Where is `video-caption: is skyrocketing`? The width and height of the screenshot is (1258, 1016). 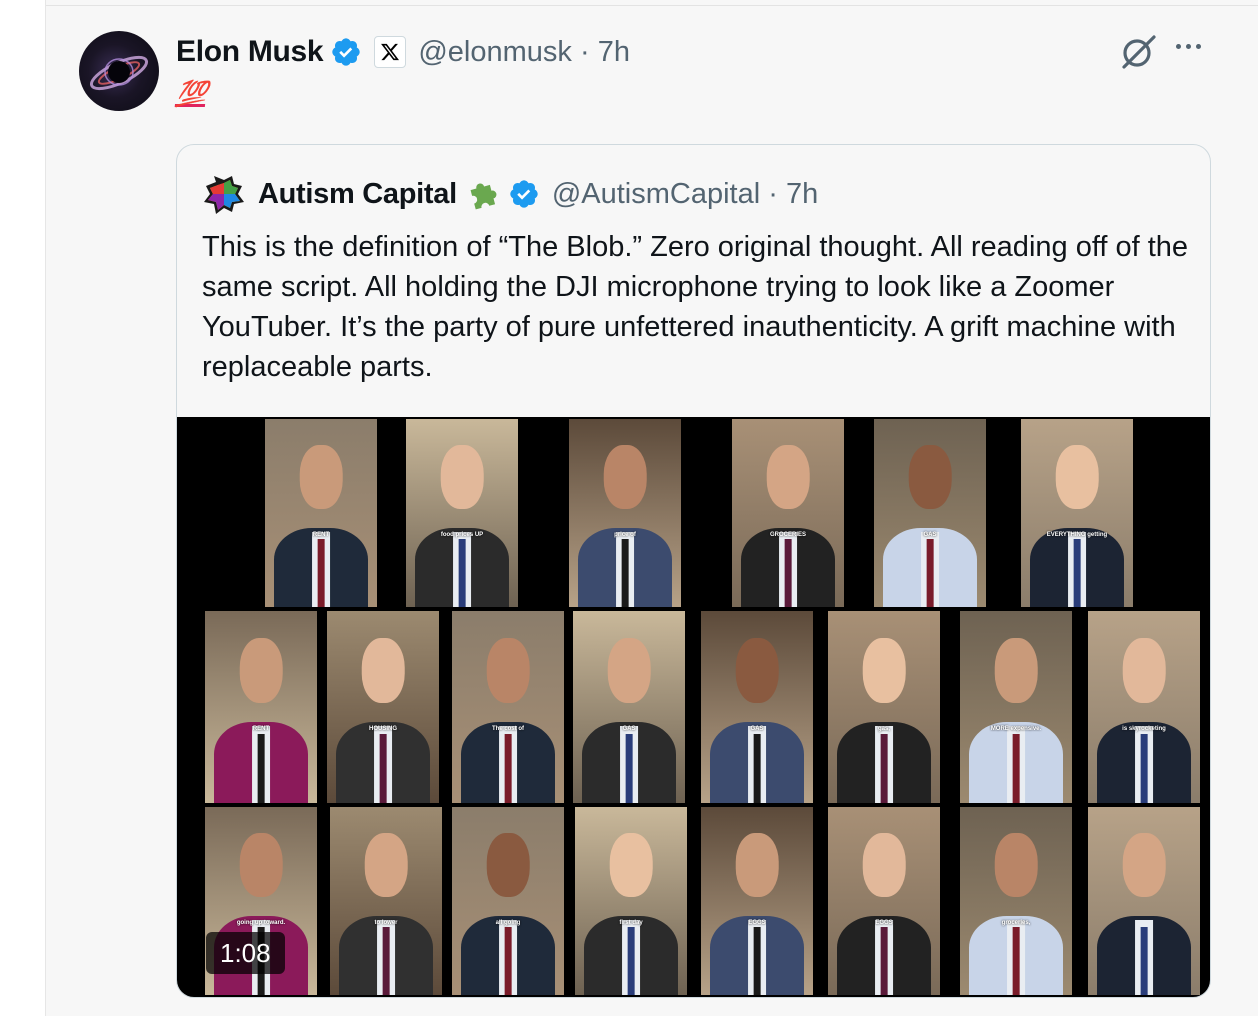
video-caption: is skyrocketing is located at coordinates (1144, 729).